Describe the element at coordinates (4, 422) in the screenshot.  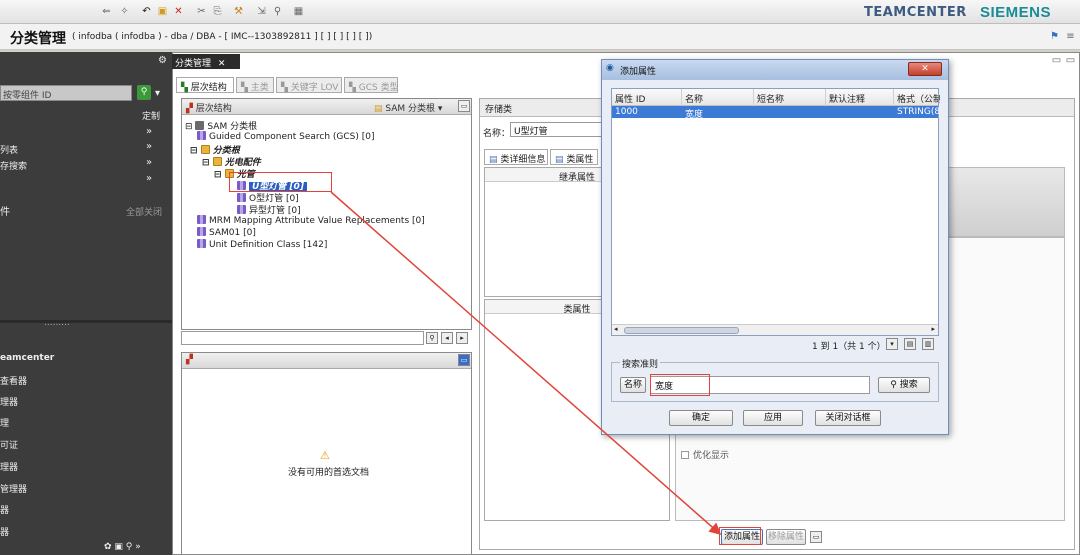
I see `nav-item: 理` at that location.